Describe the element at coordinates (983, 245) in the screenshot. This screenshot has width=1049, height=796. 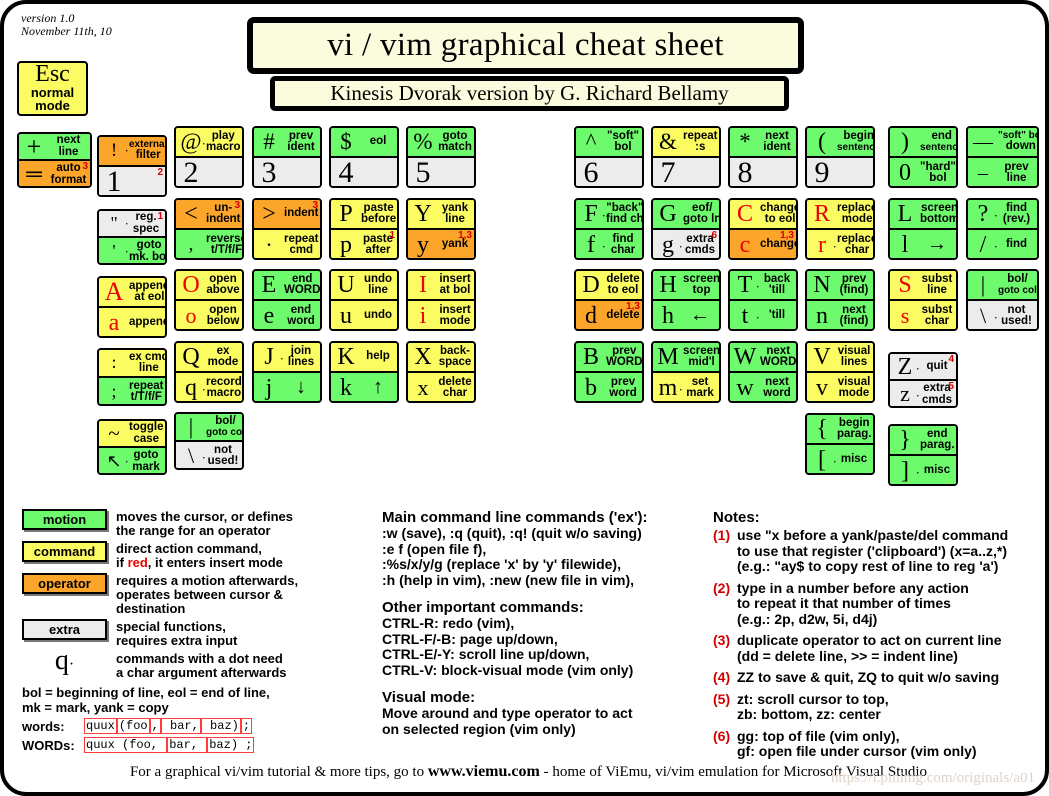
I see `key-glyph: /` at that location.